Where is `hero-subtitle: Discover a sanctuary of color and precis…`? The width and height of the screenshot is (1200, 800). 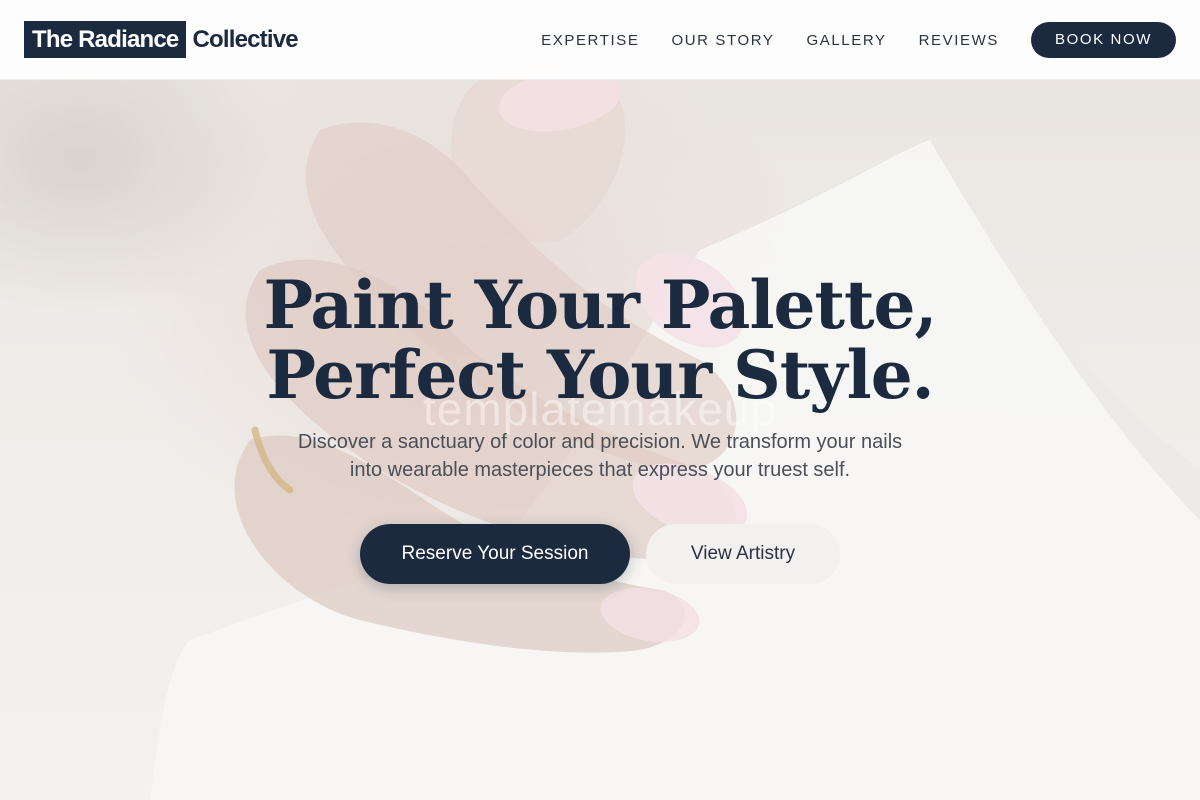
hero-subtitle: Discover a sanctuary of color and precis… is located at coordinates (600, 456).